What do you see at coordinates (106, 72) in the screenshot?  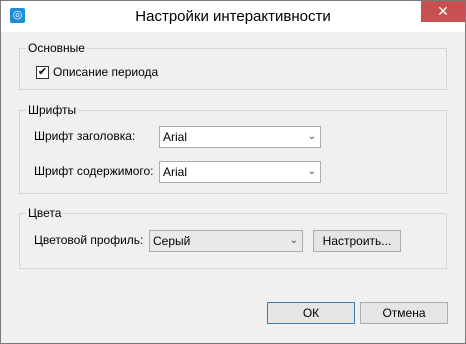 I see `period-description-label: Описание периода` at bounding box center [106, 72].